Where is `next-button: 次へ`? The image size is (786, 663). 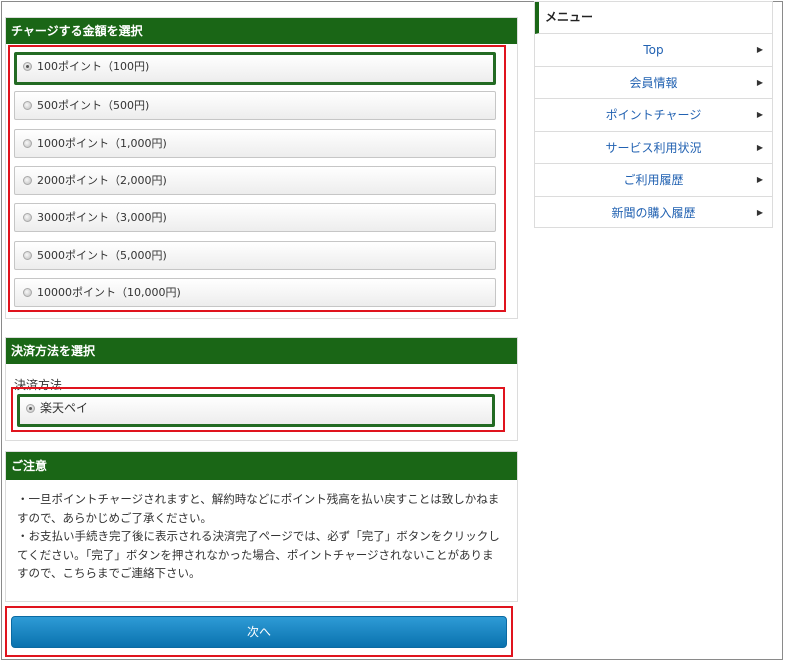
next-button: 次へ is located at coordinates (259, 632).